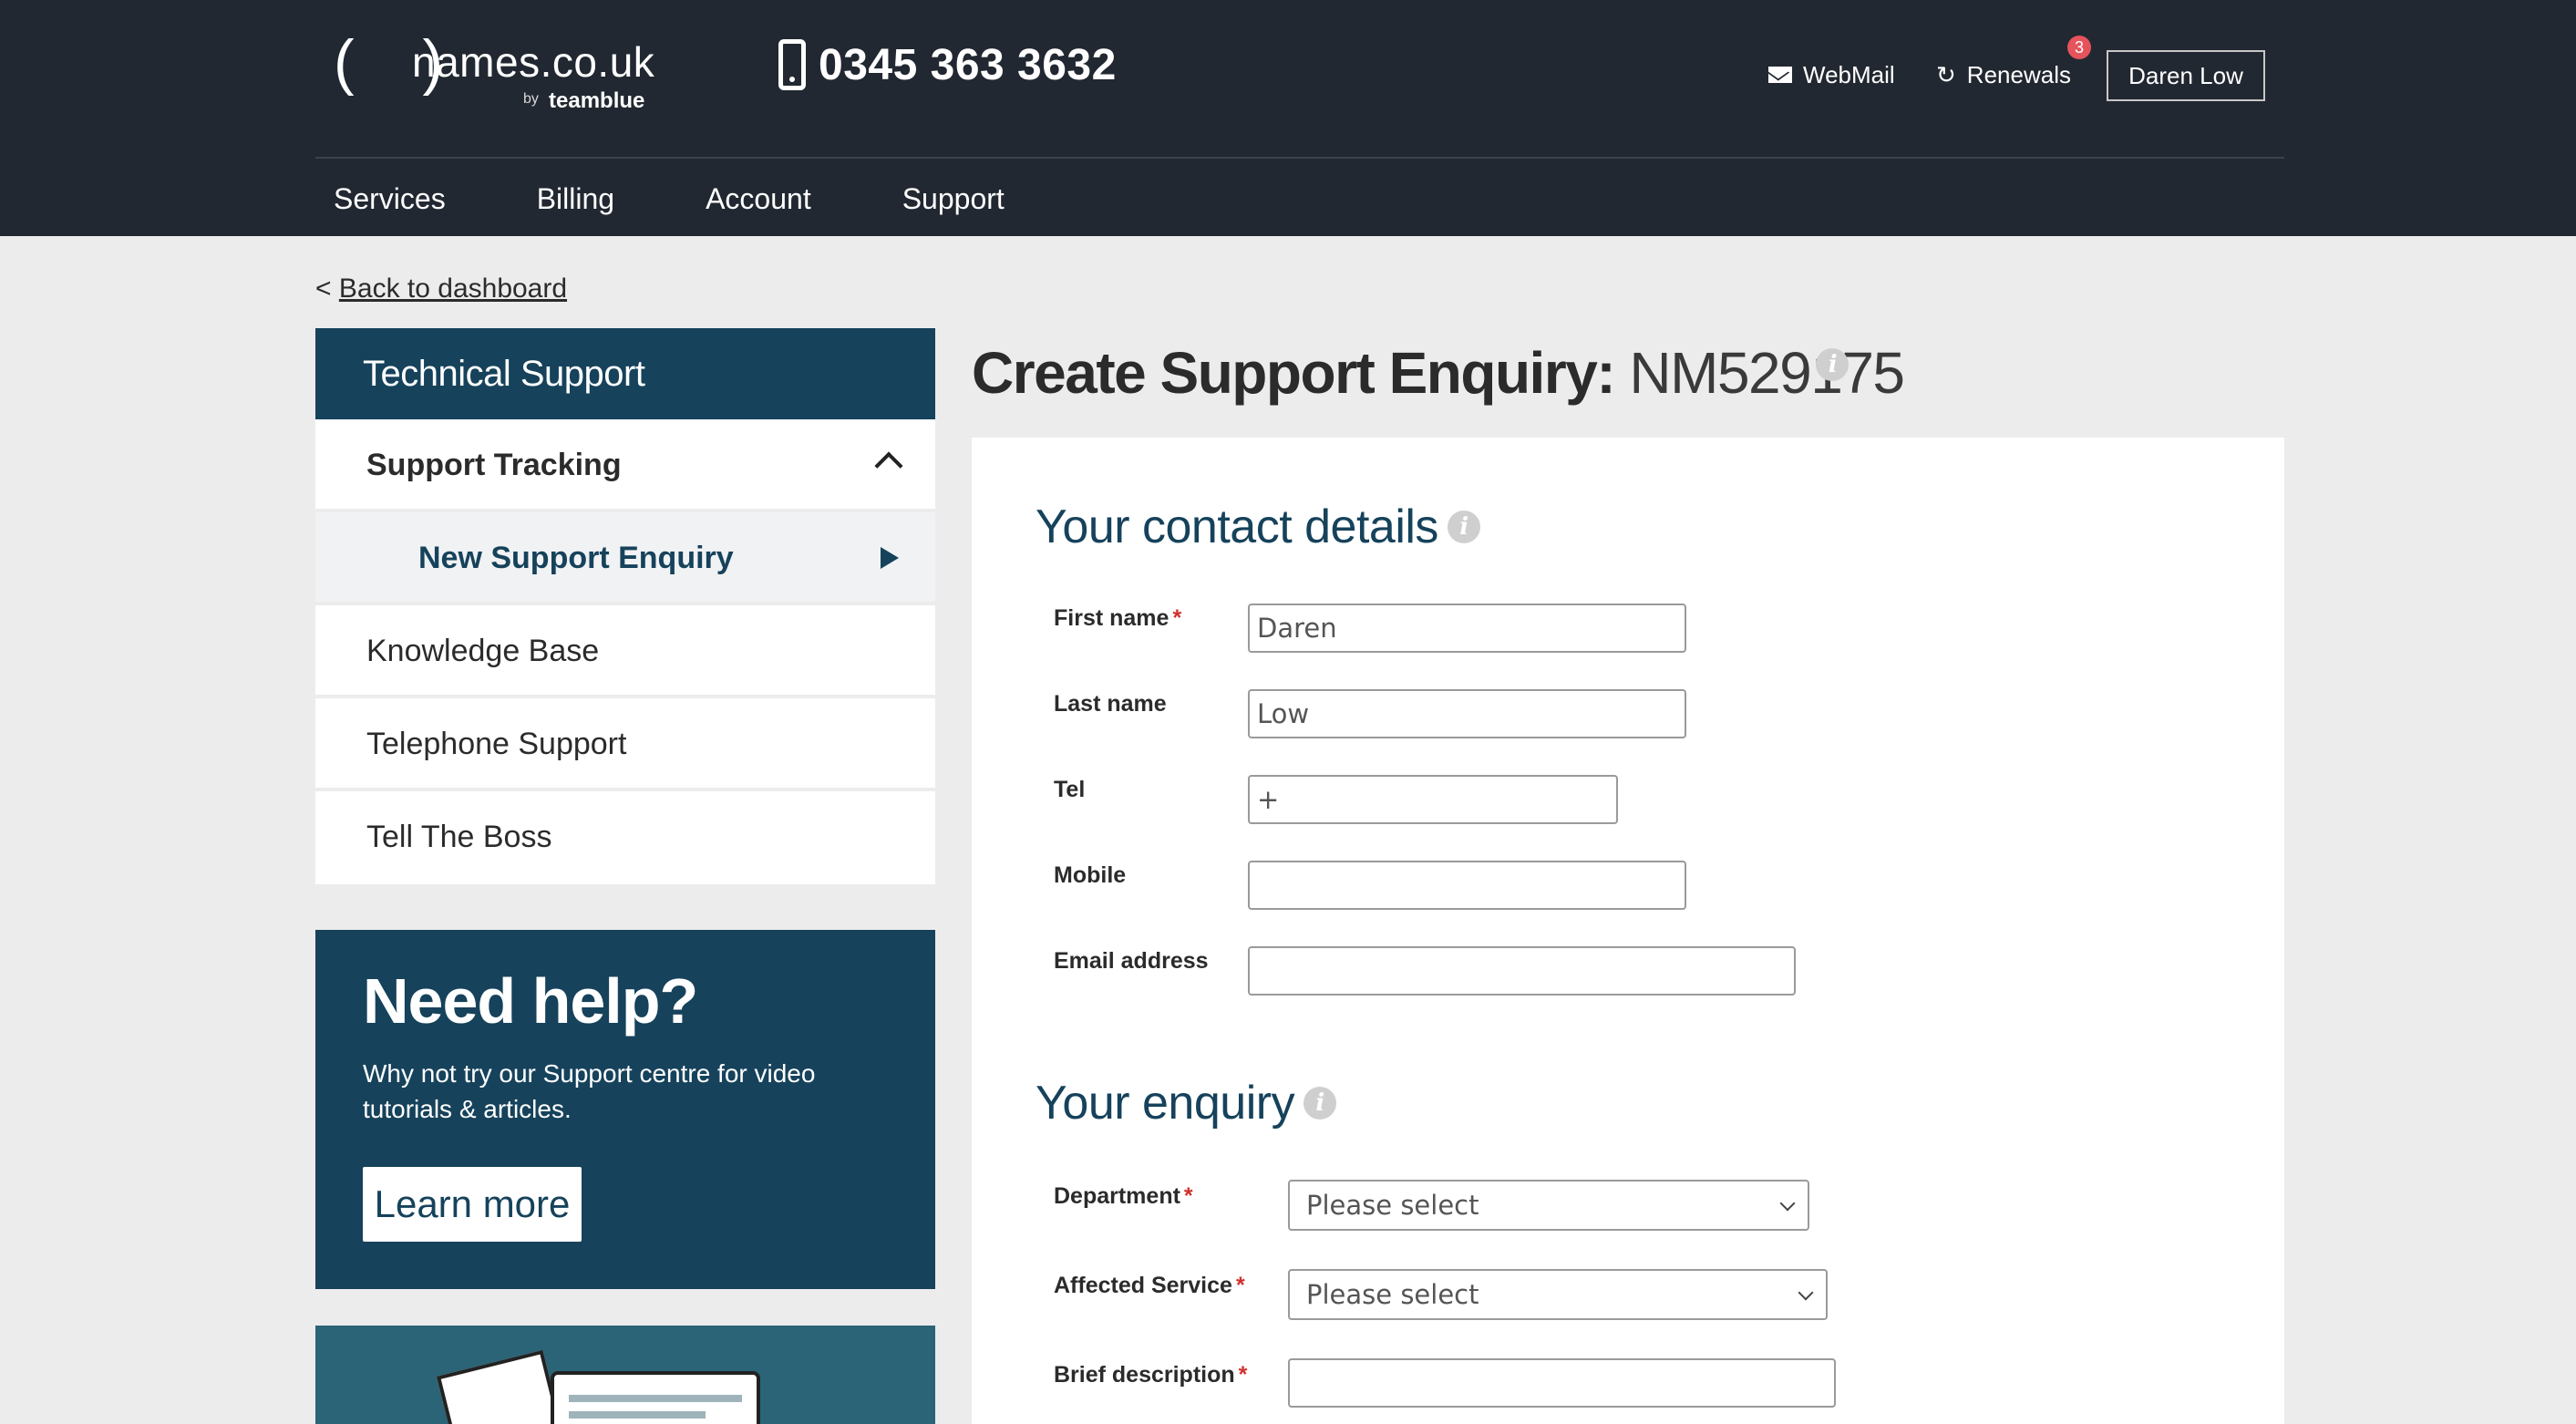  I want to click on sidebar-item-tell-the-boss: Tell The Boss, so click(625, 837).